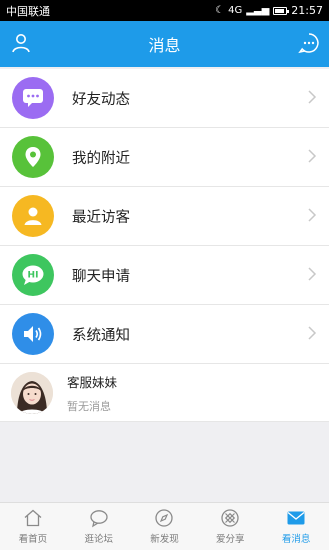  I want to click on home-icon, so click(33, 518).